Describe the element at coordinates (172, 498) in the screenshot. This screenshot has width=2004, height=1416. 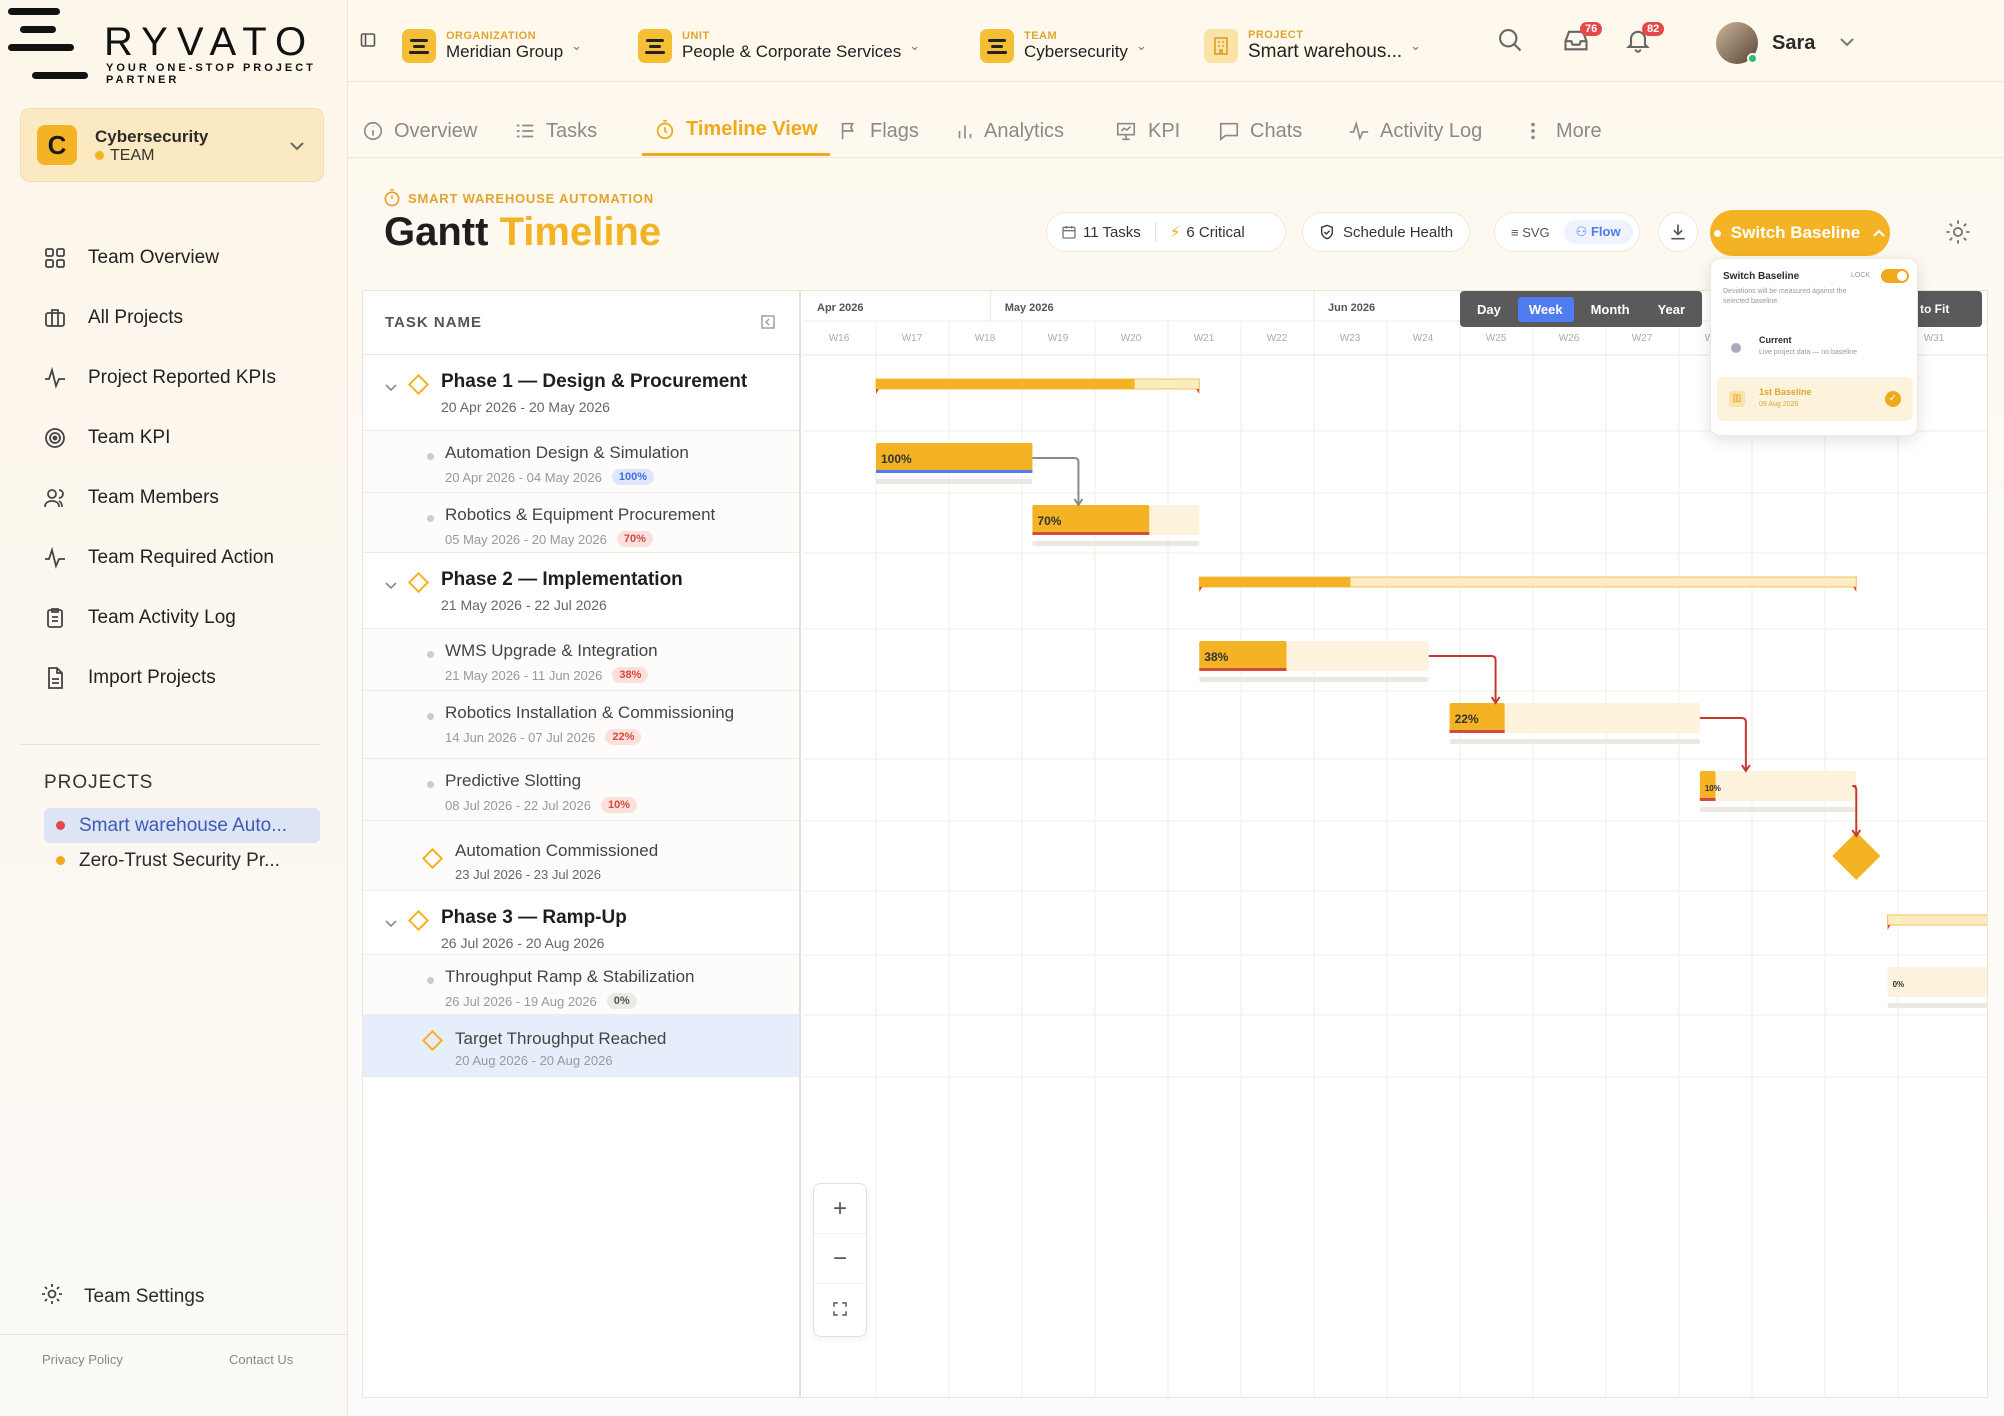
I see `sidebar-item-team-members: Team Members` at that location.